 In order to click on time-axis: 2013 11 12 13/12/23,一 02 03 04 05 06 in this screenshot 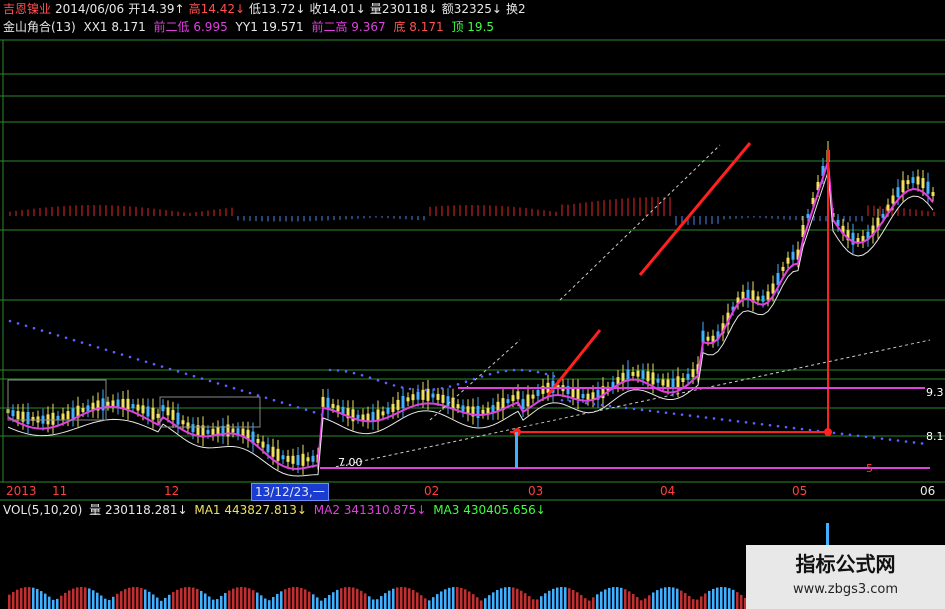, I will do `click(472, 491)`.